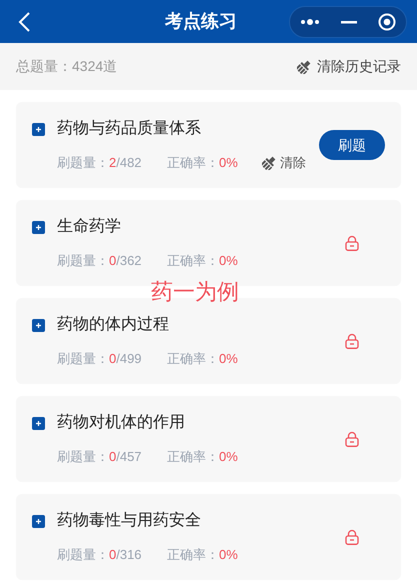 The image size is (417, 584). What do you see at coordinates (208, 537) in the screenshot?
I see `subject-card: 药物毒性与用药安全 刷题量：0/316 正确率：0%` at bounding box center [208, 537].